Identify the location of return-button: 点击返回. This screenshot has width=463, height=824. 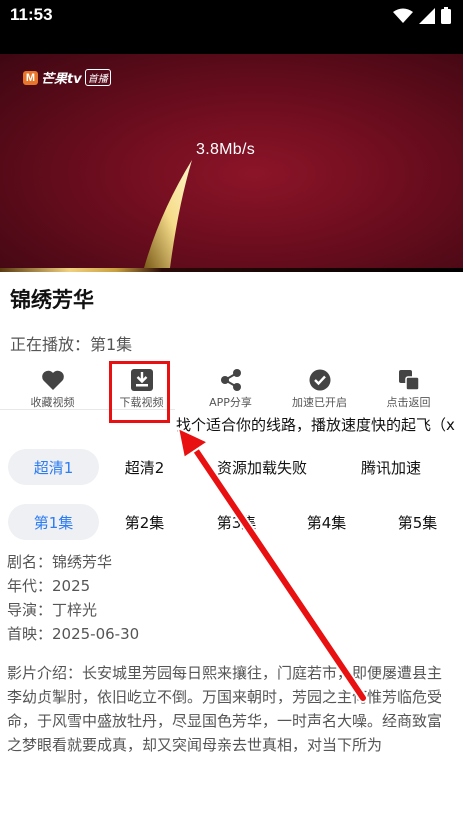
(408, 386).